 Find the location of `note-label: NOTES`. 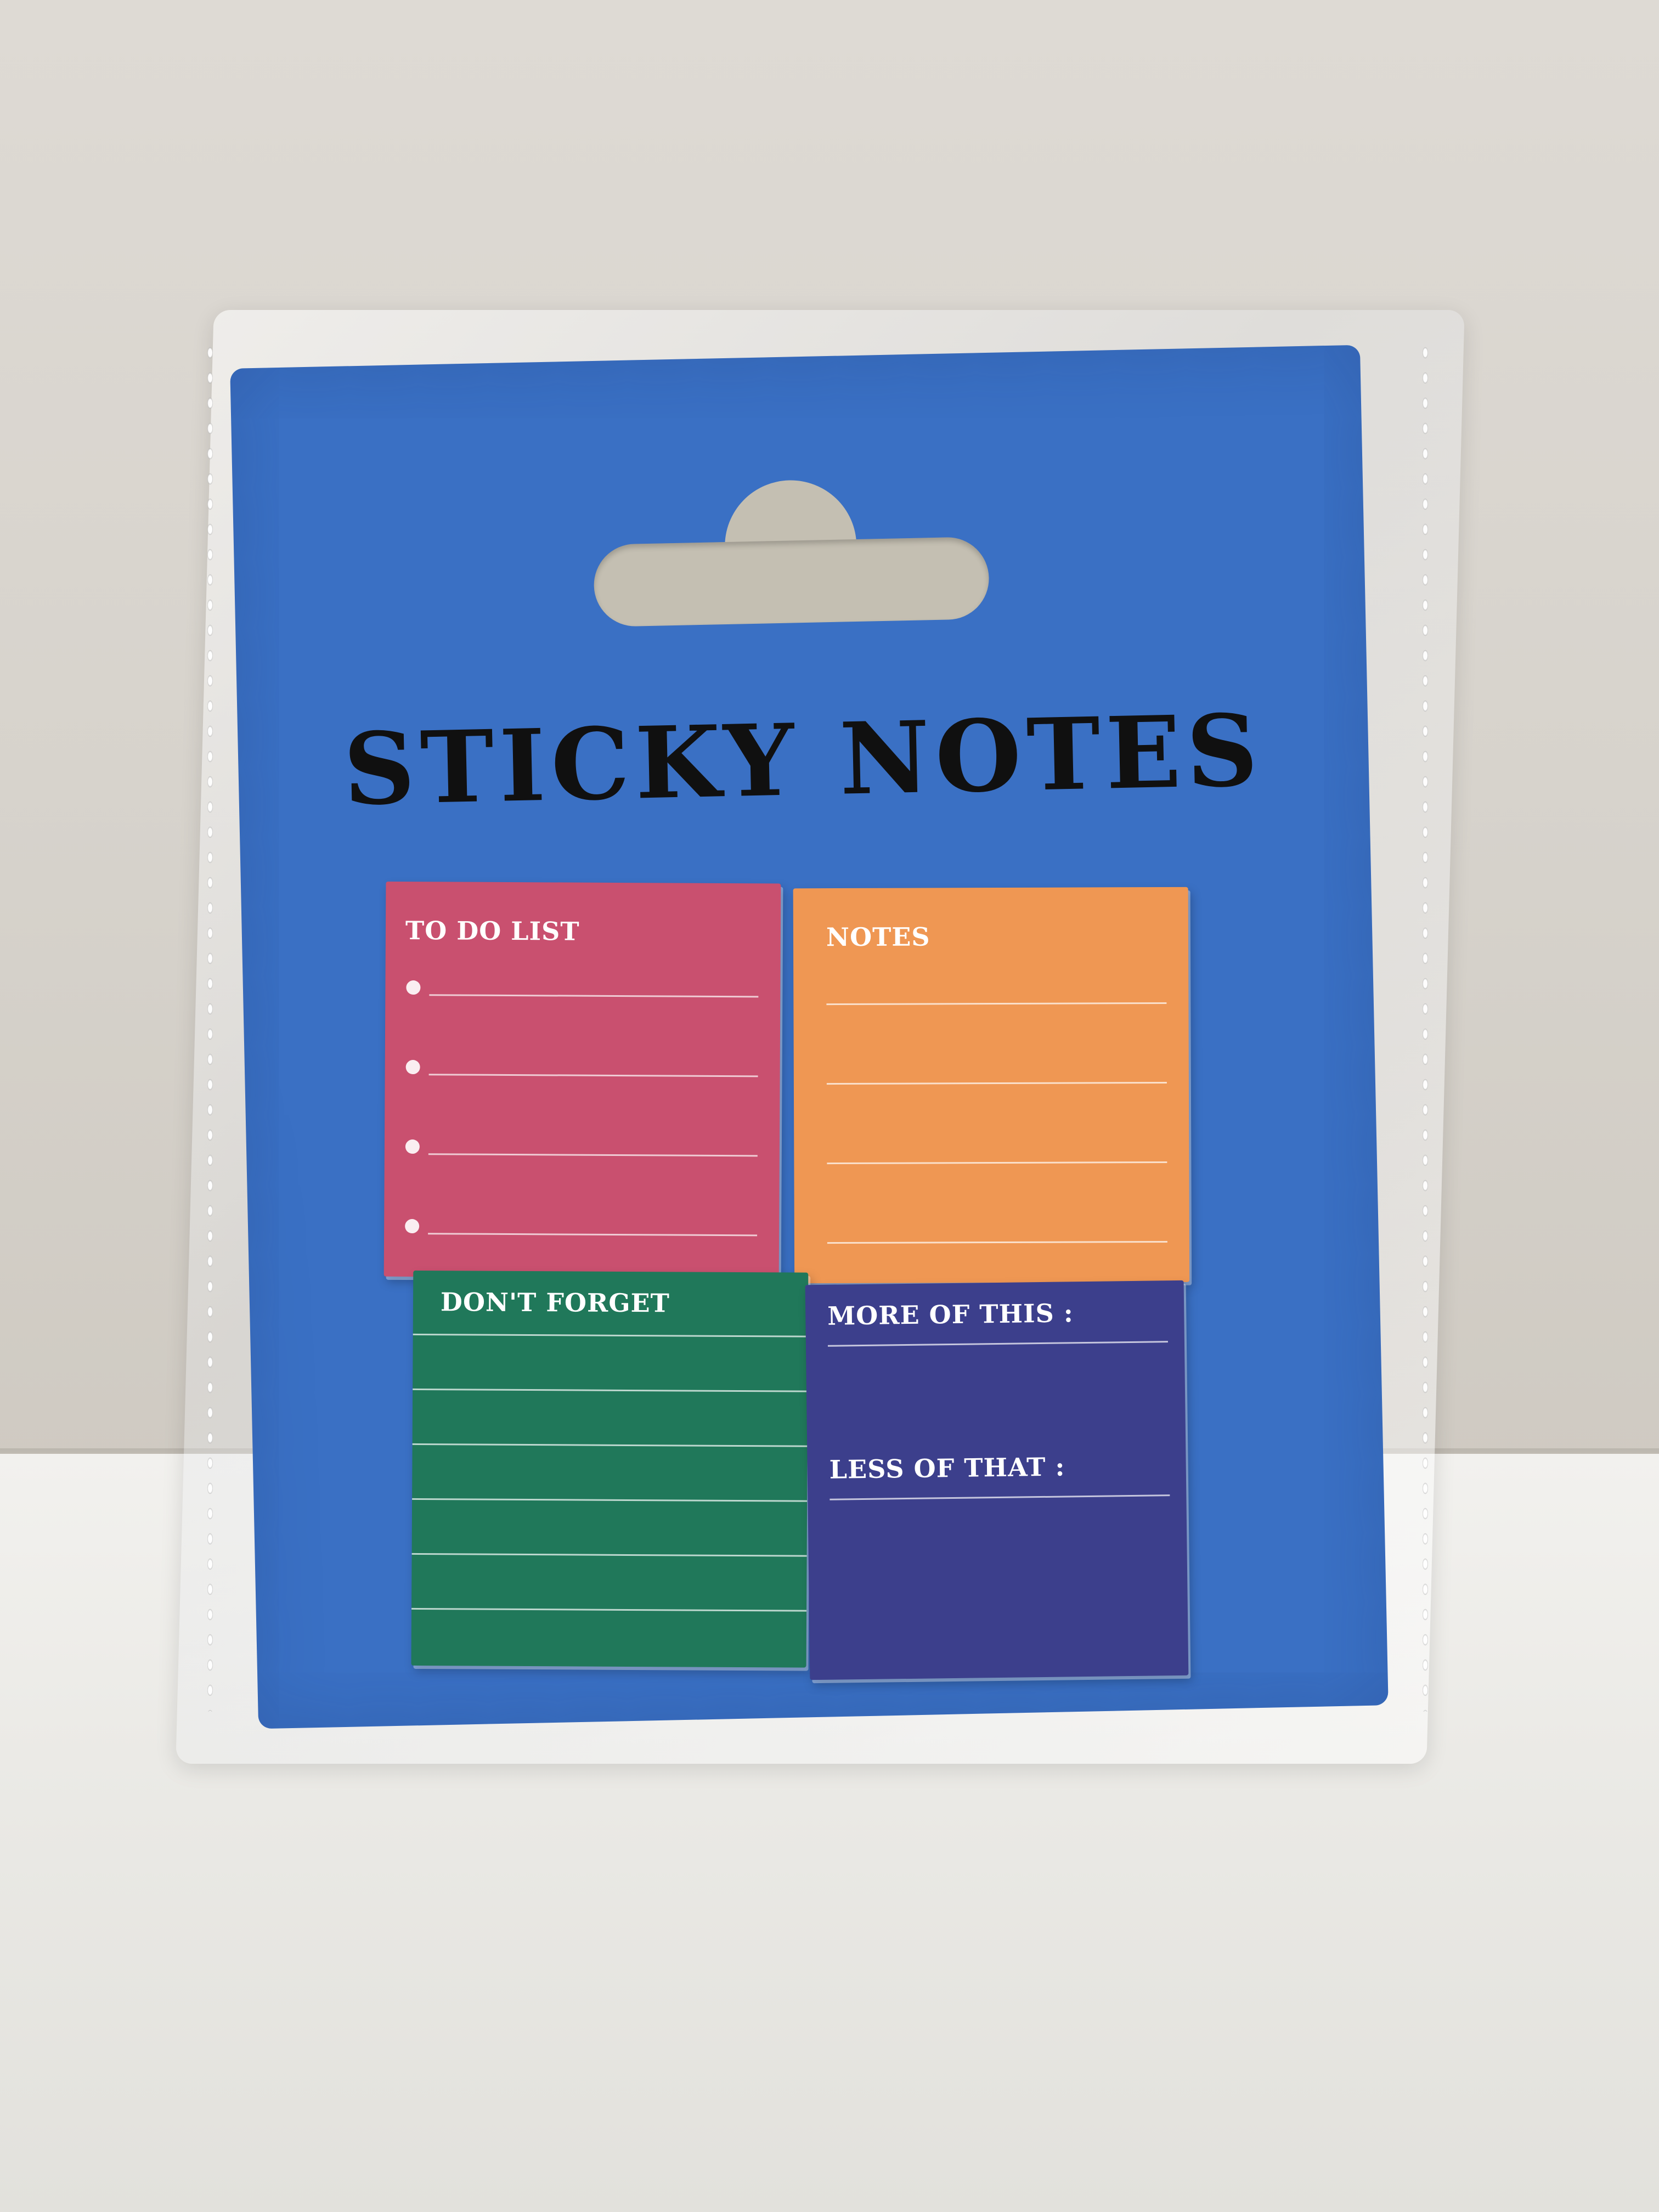

note-label: NOTES is located at coordinates (878, 937).